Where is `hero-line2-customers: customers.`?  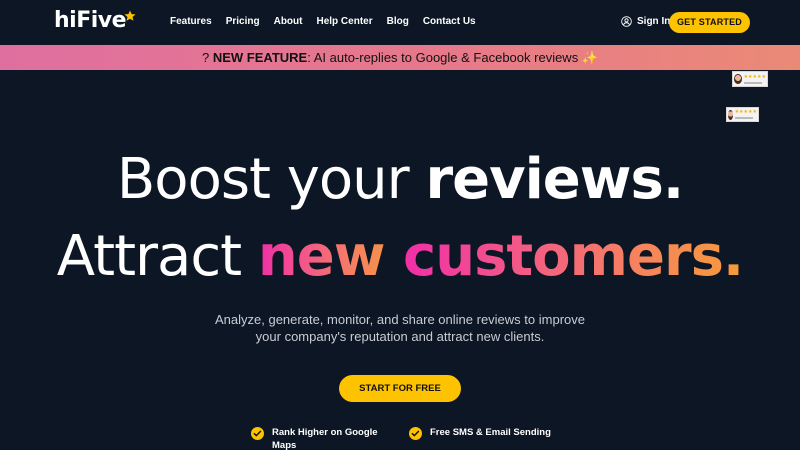 hero-line2-customers: customers. is located at coordinates (573, 256).